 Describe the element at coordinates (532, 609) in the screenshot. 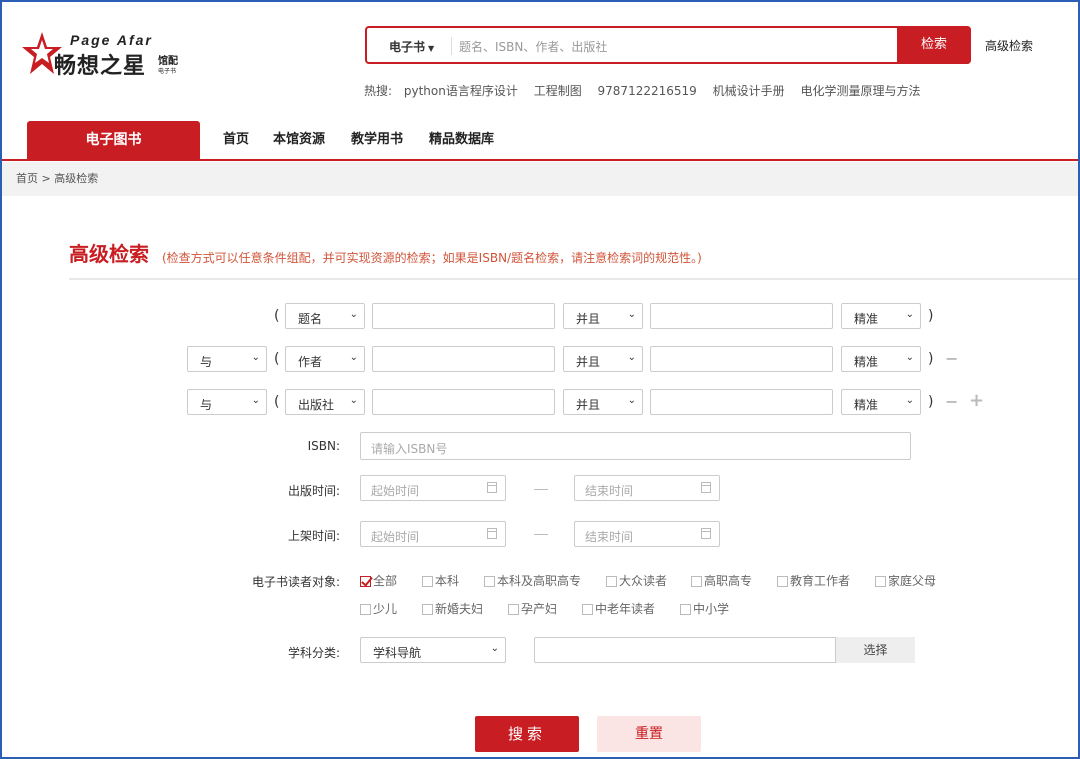

I see `audience-checkbox: 孕产妇` at that location.